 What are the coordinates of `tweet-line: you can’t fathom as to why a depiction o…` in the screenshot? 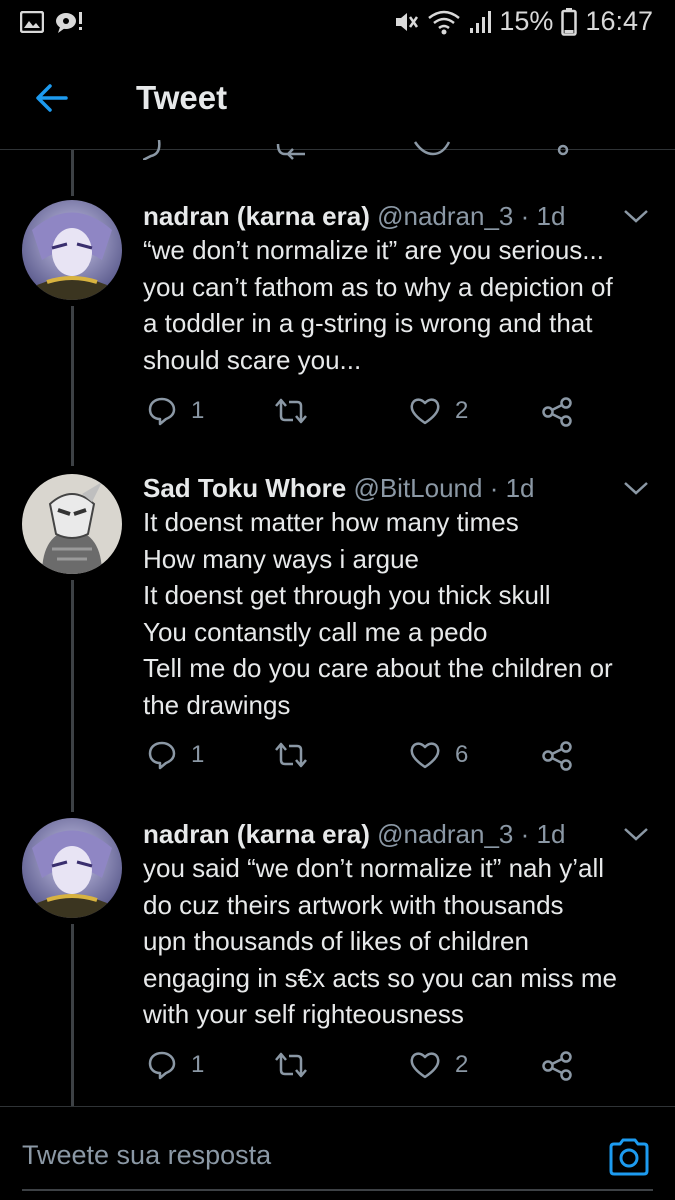 It's located at (378, 286).